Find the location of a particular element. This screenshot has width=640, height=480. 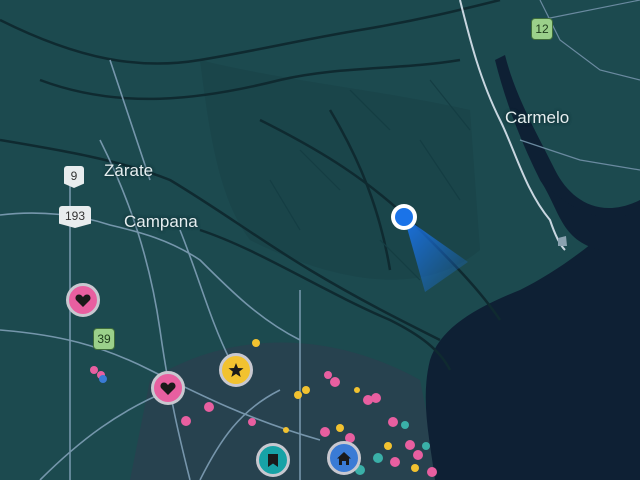

city-label-zarate: Zárate is located at coordinates (128, 171).